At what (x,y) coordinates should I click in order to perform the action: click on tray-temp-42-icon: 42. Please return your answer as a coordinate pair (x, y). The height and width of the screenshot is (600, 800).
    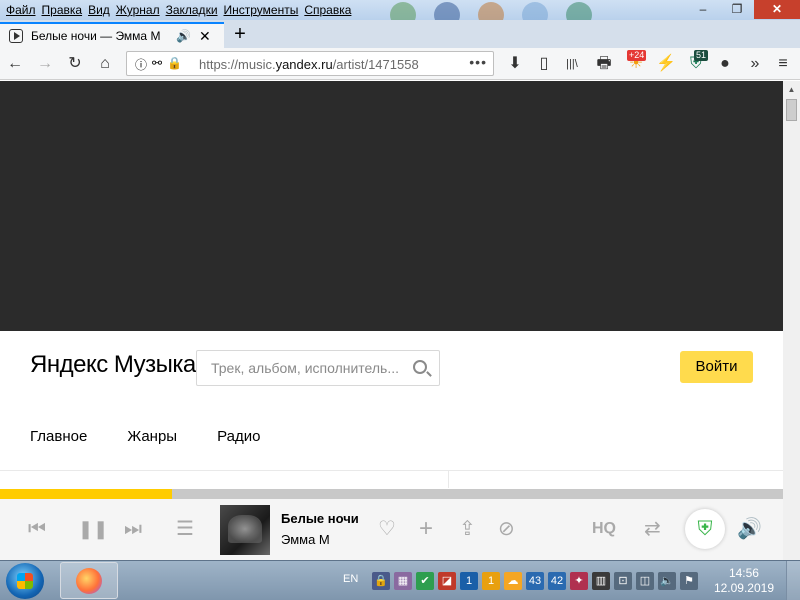
    Looking at the image, I should click on (557, 581).